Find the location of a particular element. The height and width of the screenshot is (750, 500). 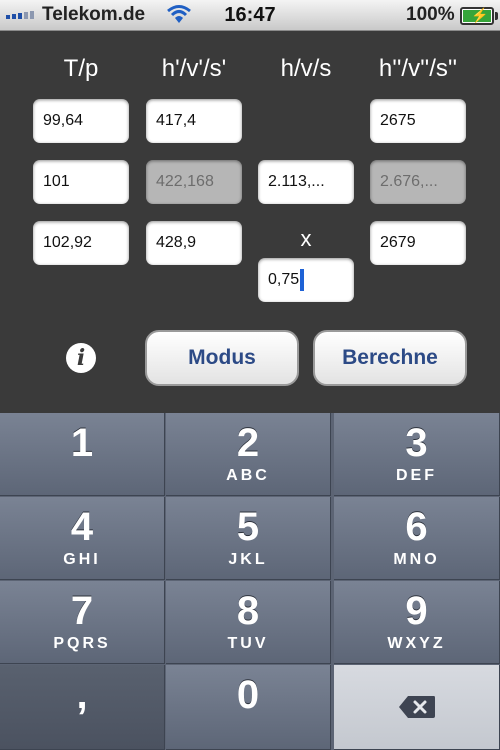

key-2: 2 ABC is located at coordinates (248, 454).